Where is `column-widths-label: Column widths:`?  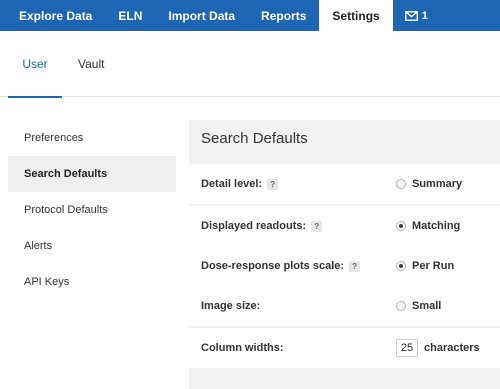
column-widths-label: Column widths: is located at coordinates (242, 348).